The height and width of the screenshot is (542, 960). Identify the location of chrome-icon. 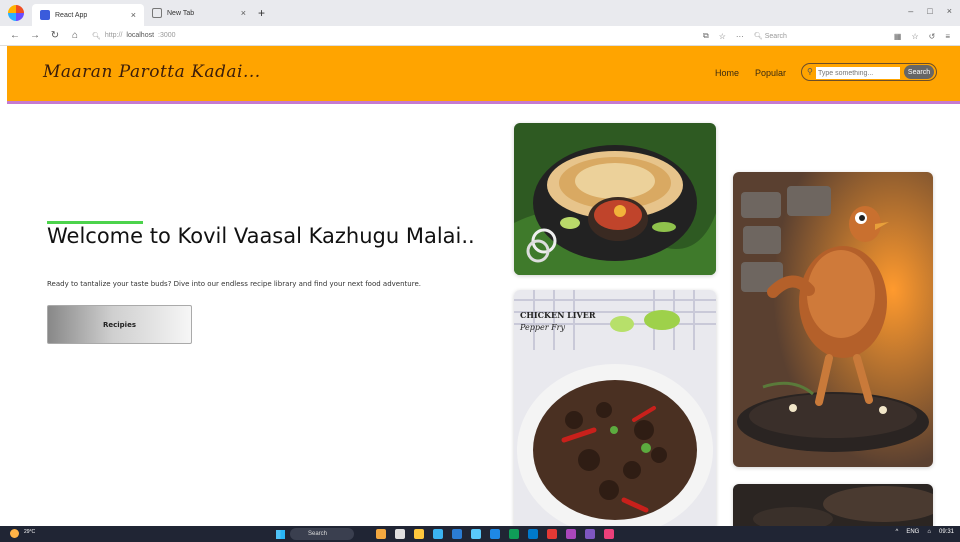
(514, 534).